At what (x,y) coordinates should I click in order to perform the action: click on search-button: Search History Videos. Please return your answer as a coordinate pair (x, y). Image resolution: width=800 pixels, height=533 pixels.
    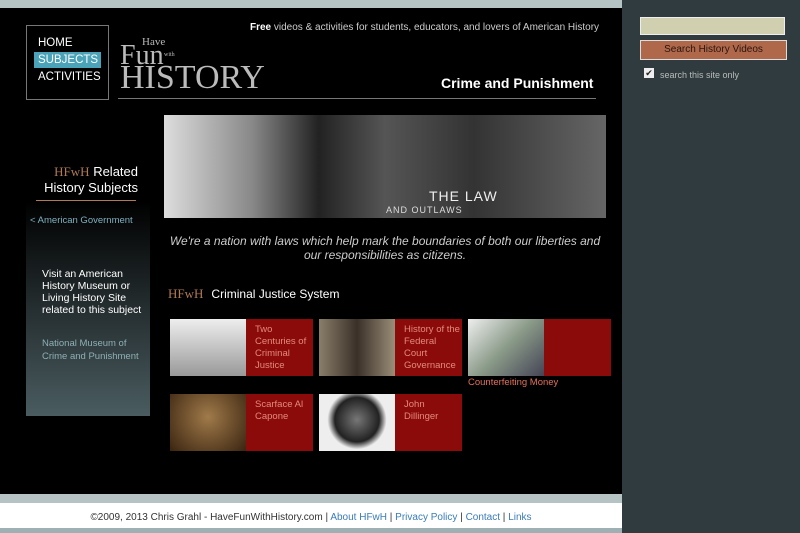
    Looking at the image, I should click on (713, 50).